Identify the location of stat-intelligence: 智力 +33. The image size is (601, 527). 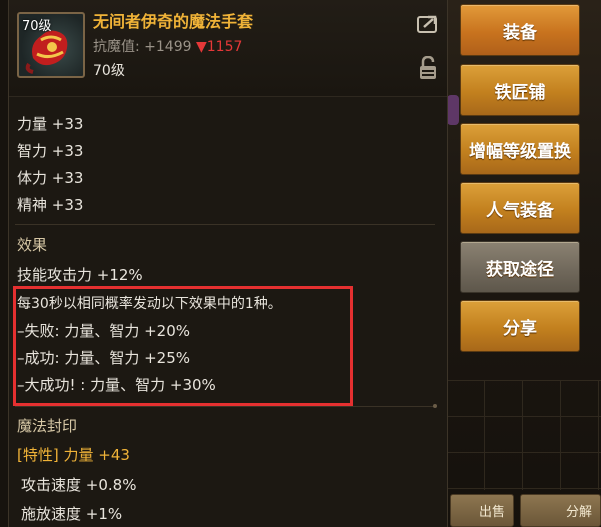
(50, 151).